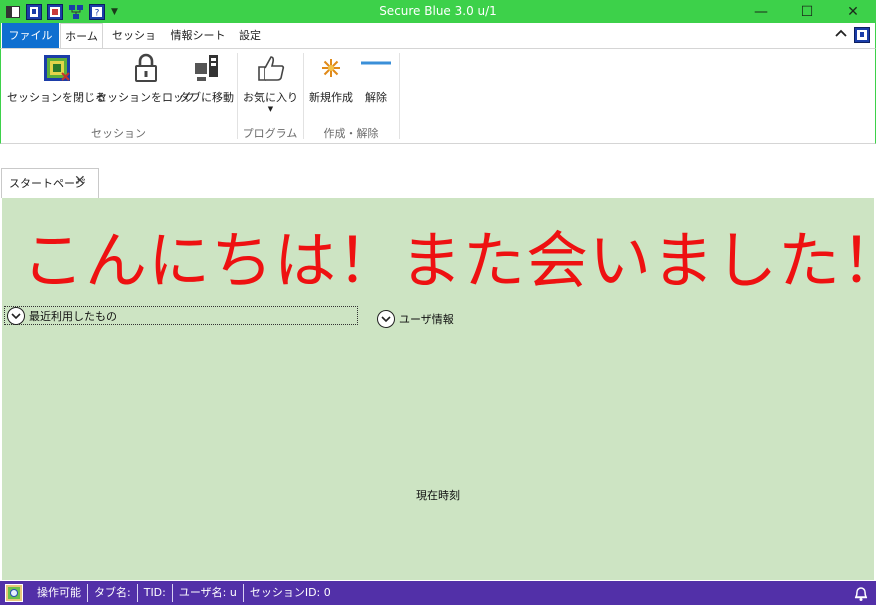  What do you see at coordinates (351, 133) in the screenshot?
I see `group-label-create-release: 作成・解除` at bounding box center [351, 133].